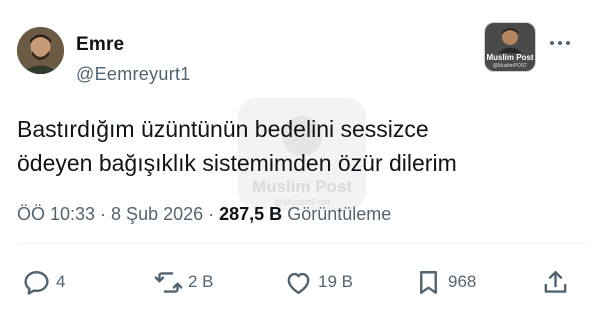 The height and width of the screenshot is (326, 605). Describe the element at coordinates (168, 282) in the screenshot. I see `retweet-icon` at that location.